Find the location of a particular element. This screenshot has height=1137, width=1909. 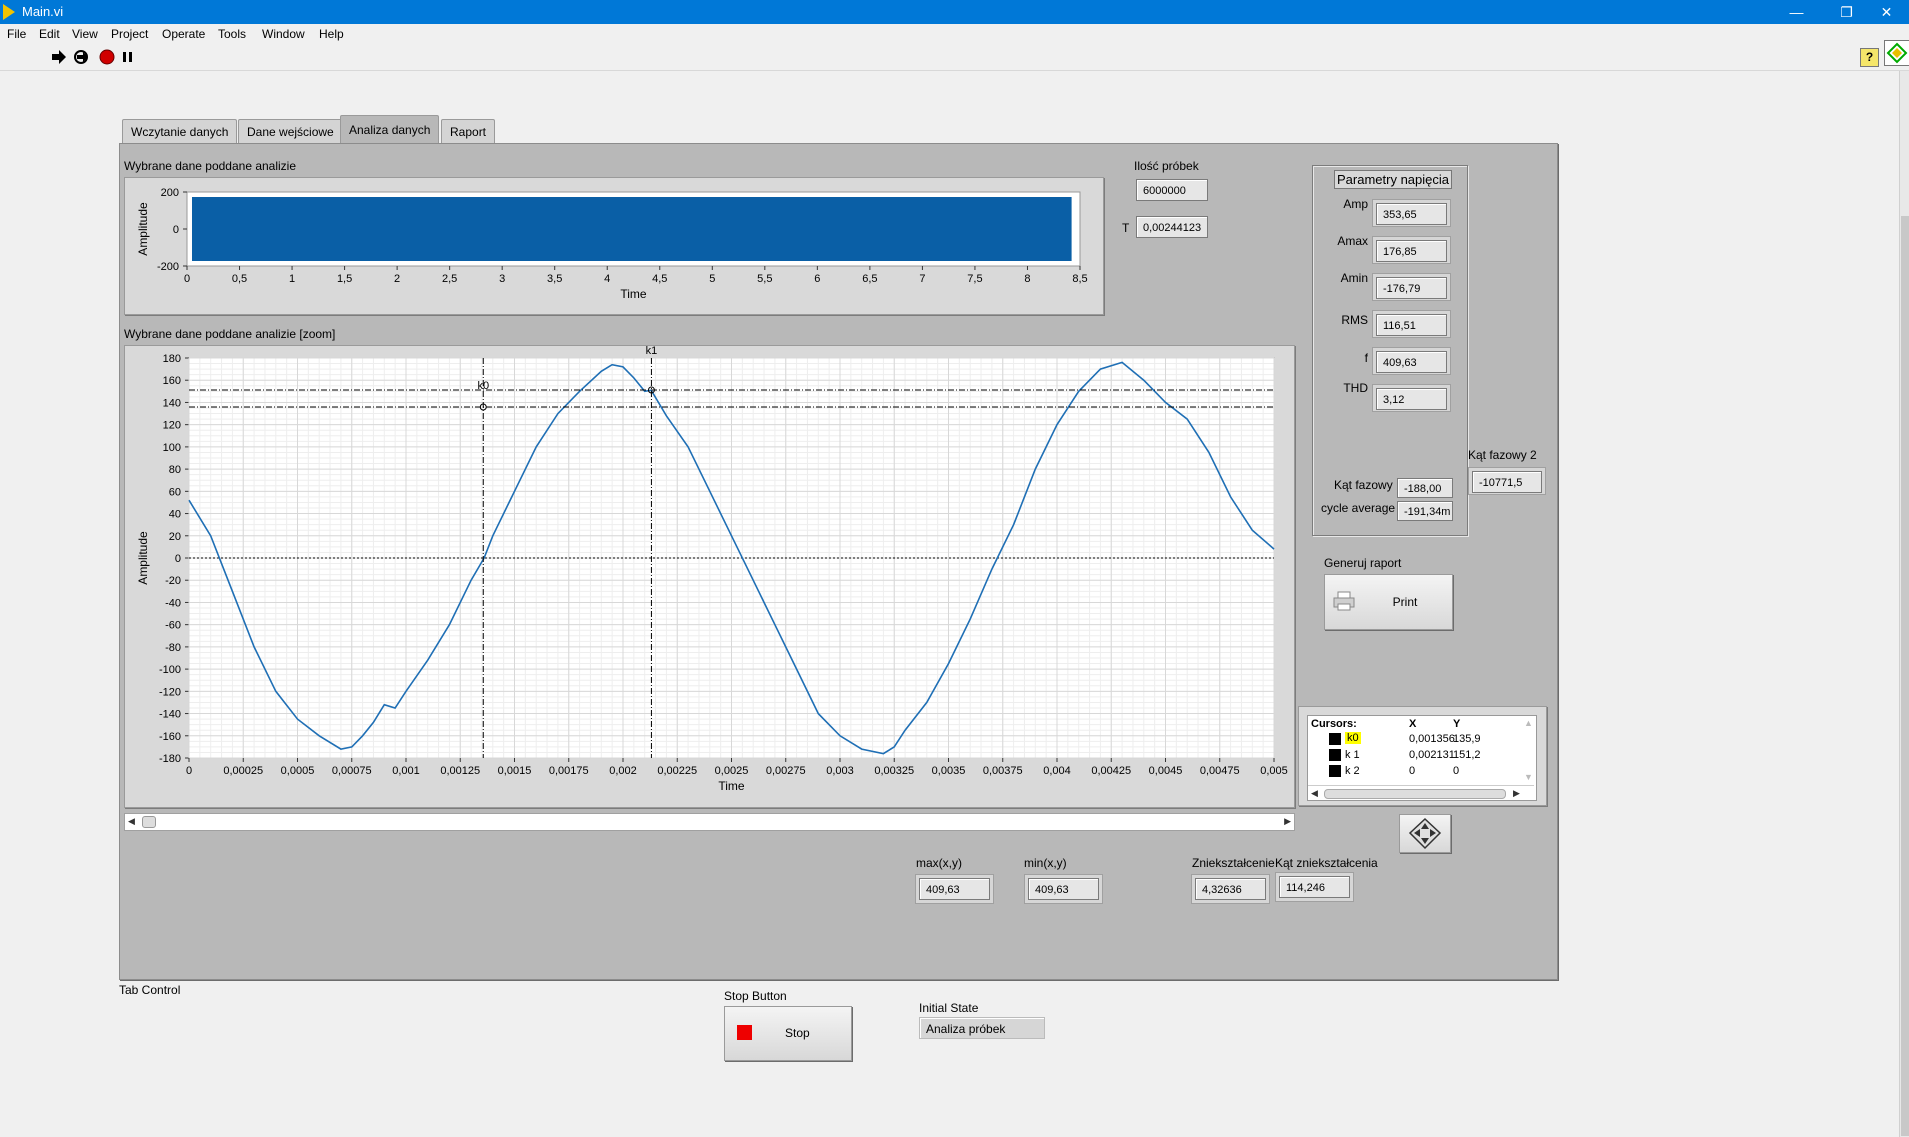

vertical-scrollbar is located at coordinates (1904, 604).